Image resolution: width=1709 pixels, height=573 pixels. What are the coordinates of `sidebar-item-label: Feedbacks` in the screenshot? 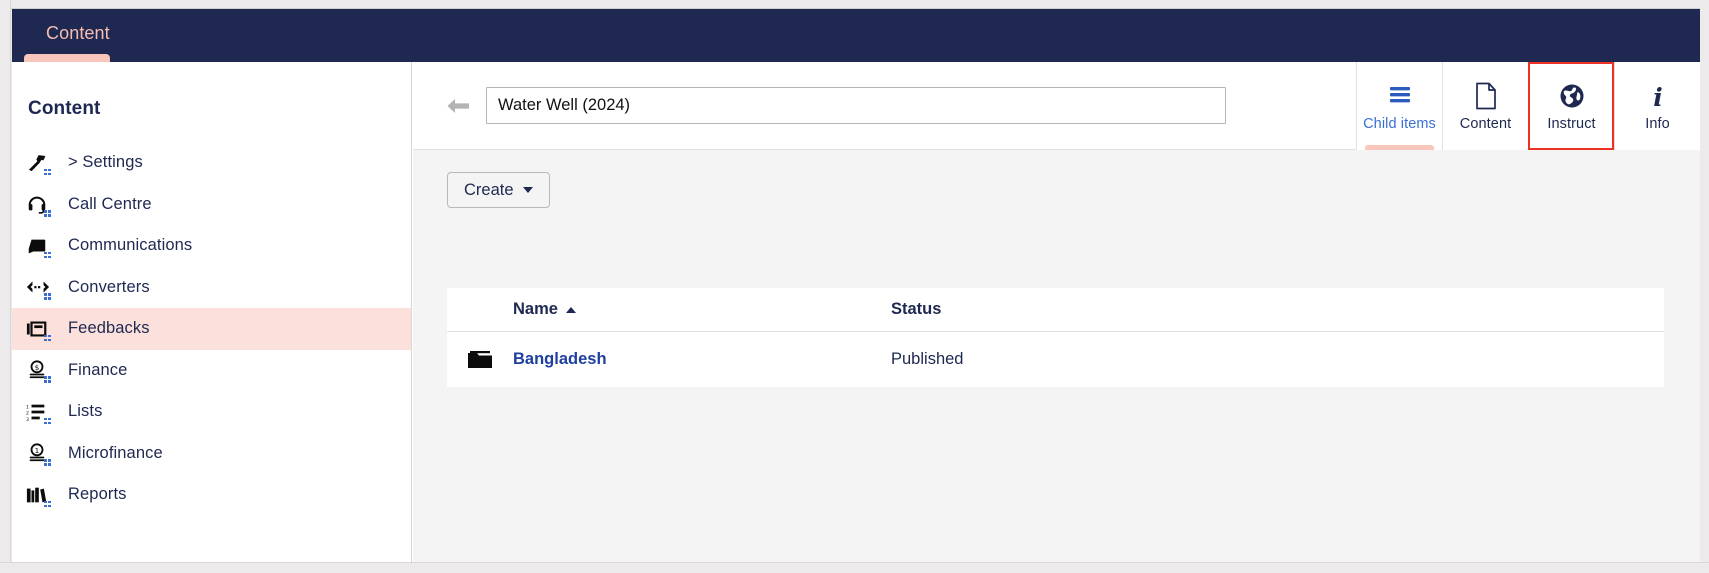 It's located at (109, 328).